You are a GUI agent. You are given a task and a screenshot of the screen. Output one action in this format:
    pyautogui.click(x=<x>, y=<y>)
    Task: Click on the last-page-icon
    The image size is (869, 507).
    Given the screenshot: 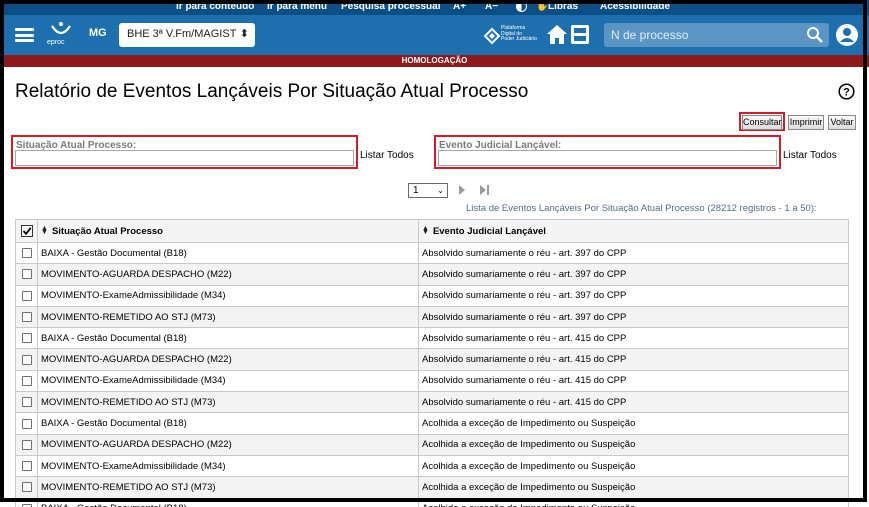 What is the action you would take?
    pyautogui.click(x=484, y=190)
    